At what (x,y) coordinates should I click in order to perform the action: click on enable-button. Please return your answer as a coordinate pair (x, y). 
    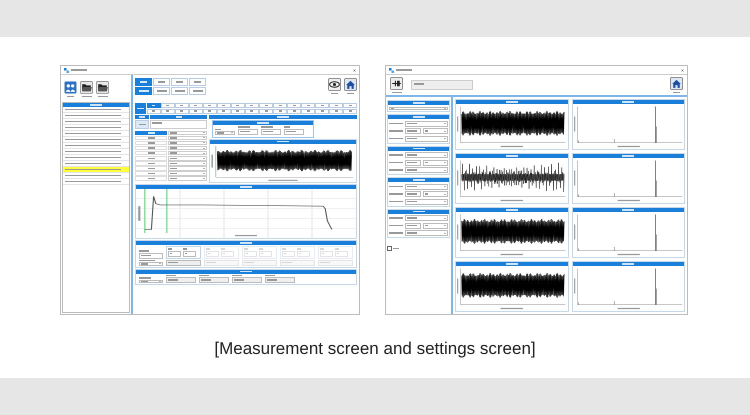
    Looking at the image, I should click on (142, 124).